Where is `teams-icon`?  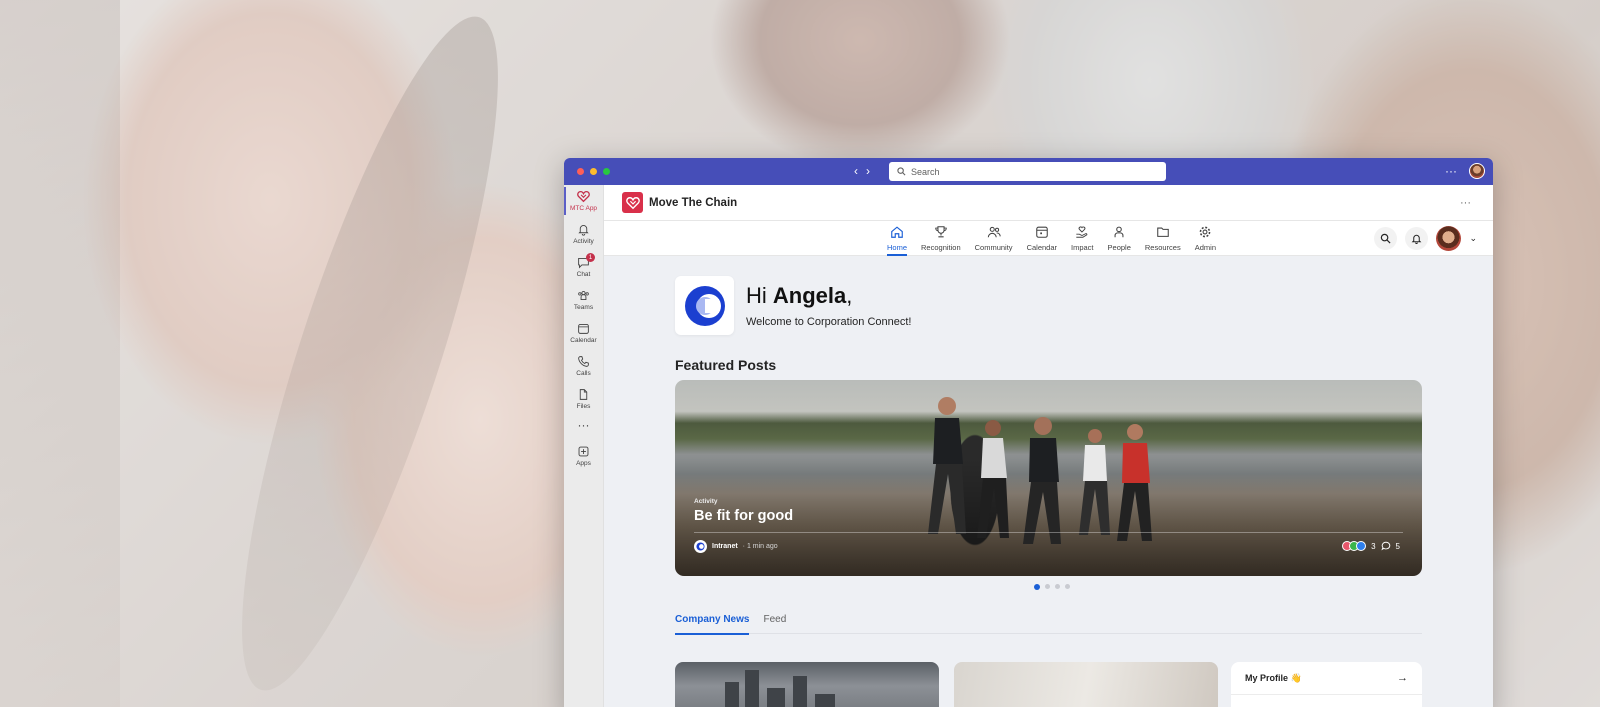
teams-icon is located at coordinates (583, 295).